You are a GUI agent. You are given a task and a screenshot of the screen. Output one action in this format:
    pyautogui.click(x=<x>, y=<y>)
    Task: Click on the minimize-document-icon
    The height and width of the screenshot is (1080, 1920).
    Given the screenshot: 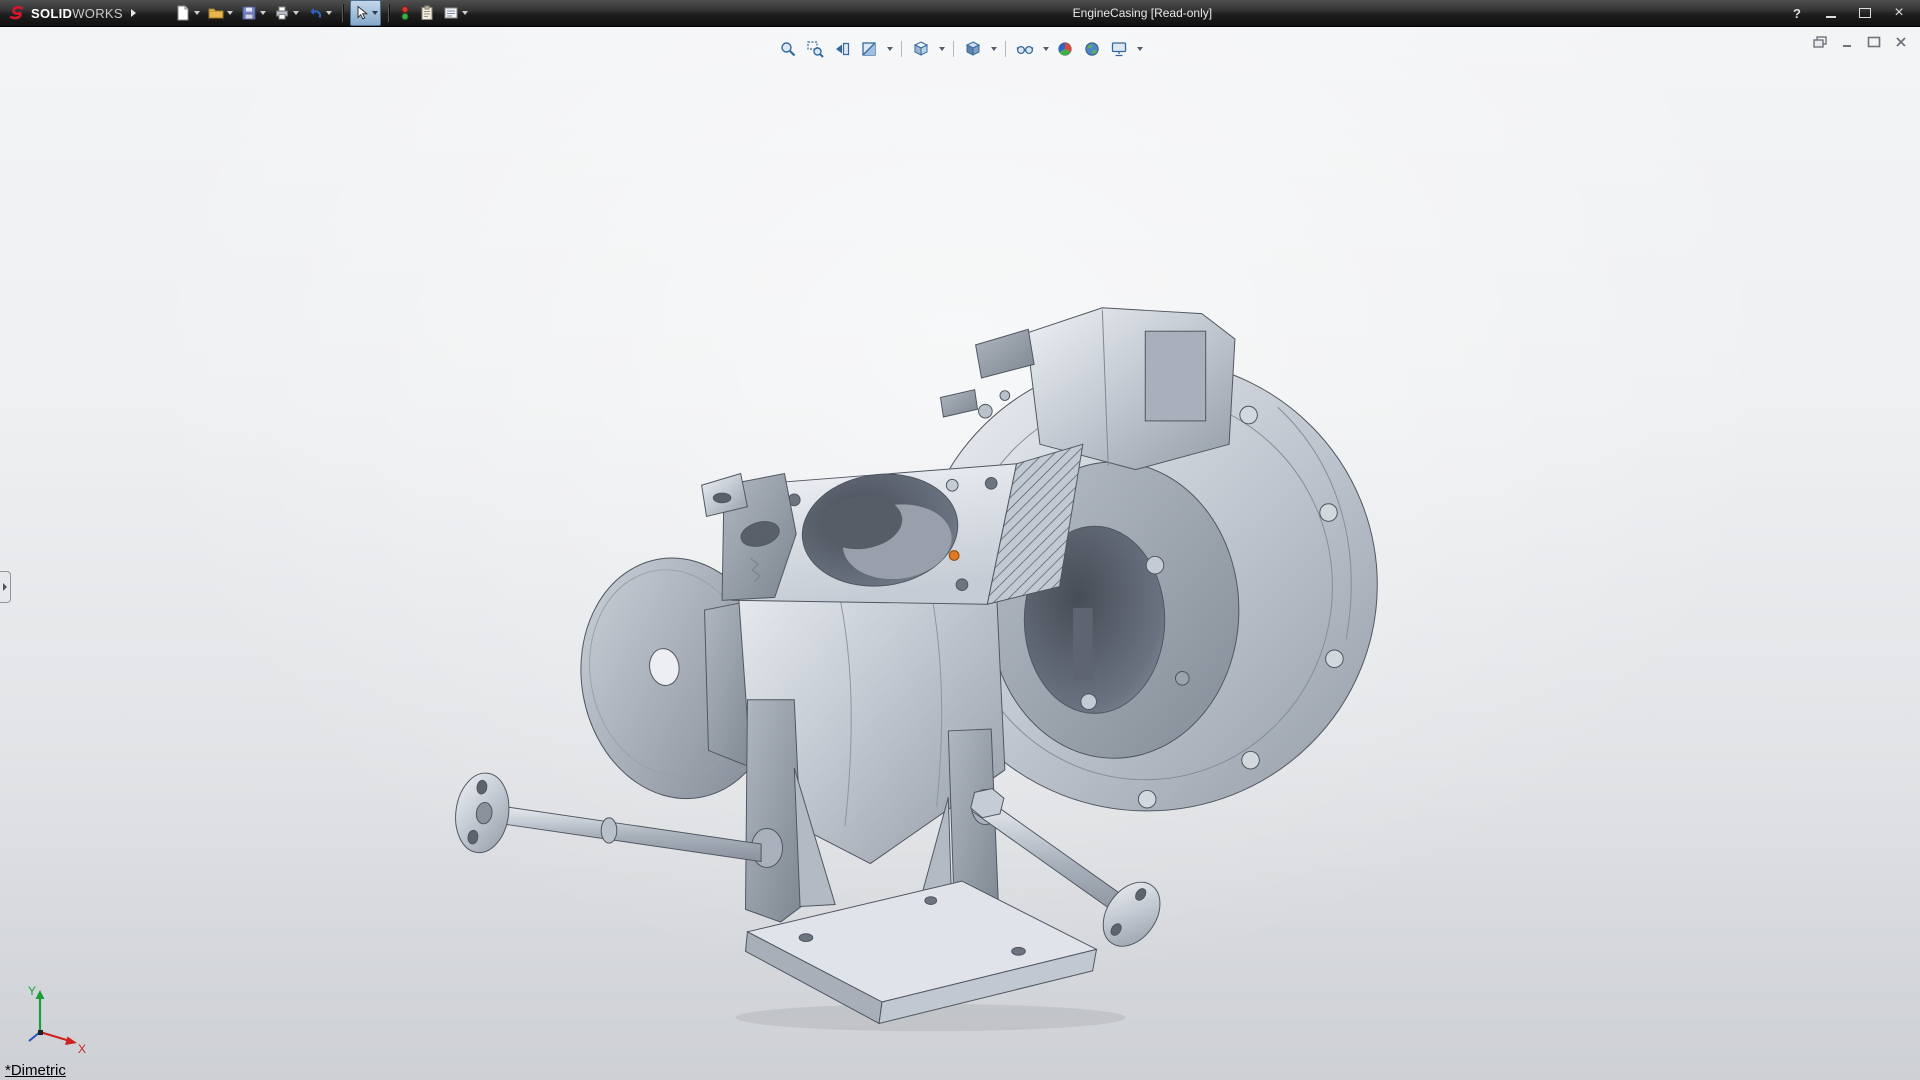 What is the action you would take?
    pyautogui.click(x=1847, y=42)
    